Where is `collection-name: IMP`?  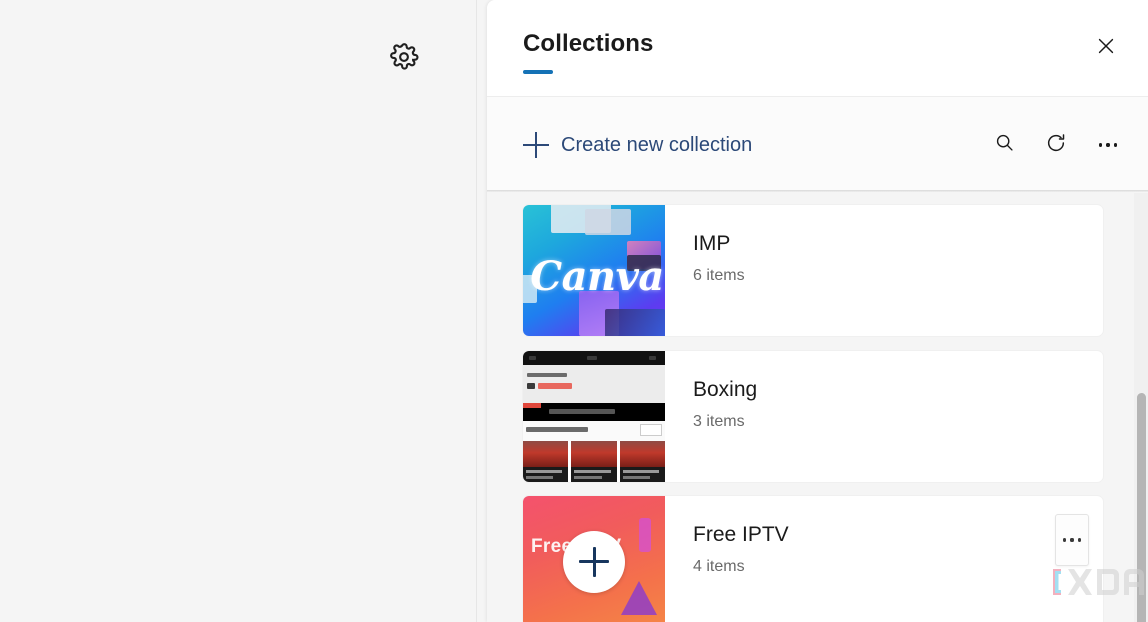
collection-name: IMP is located at coordinates (712, 243).